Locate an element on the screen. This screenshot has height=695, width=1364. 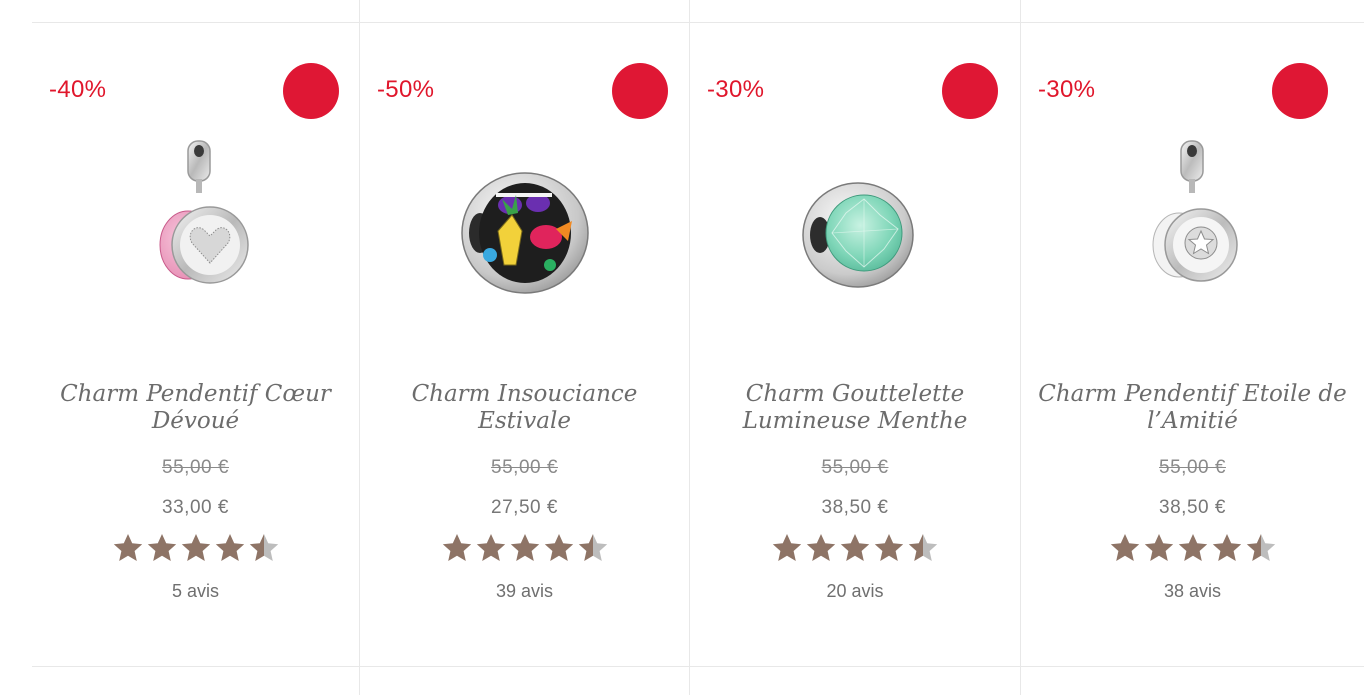
star-dangle-charm-icon is located at coordinates (1195, 211).